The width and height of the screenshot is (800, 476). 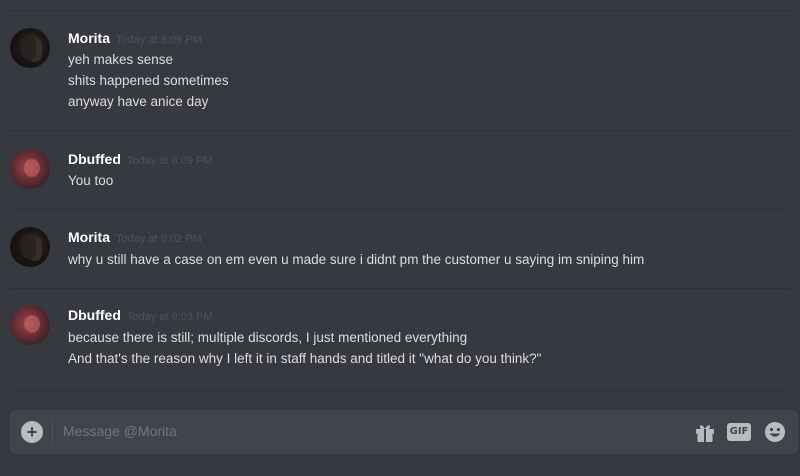 I want to click on message-header: Dbuffed Today at 8:09 PM, so click(x=140, y=160).